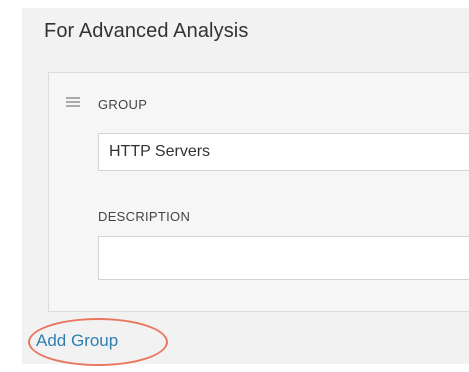 This screenshot has width=469, height=372. Describe the element at coordinates (283, 152) in the screenshot. I see `group-name-input` at that location.